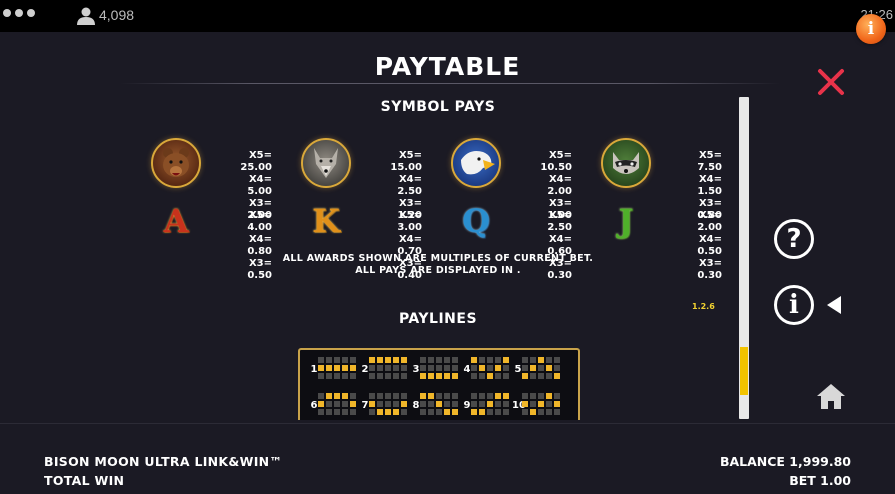 Image resolution: width=895 pixels, height=494 pixels. I want to click on bet: BET 1.00, so click(820, 480).